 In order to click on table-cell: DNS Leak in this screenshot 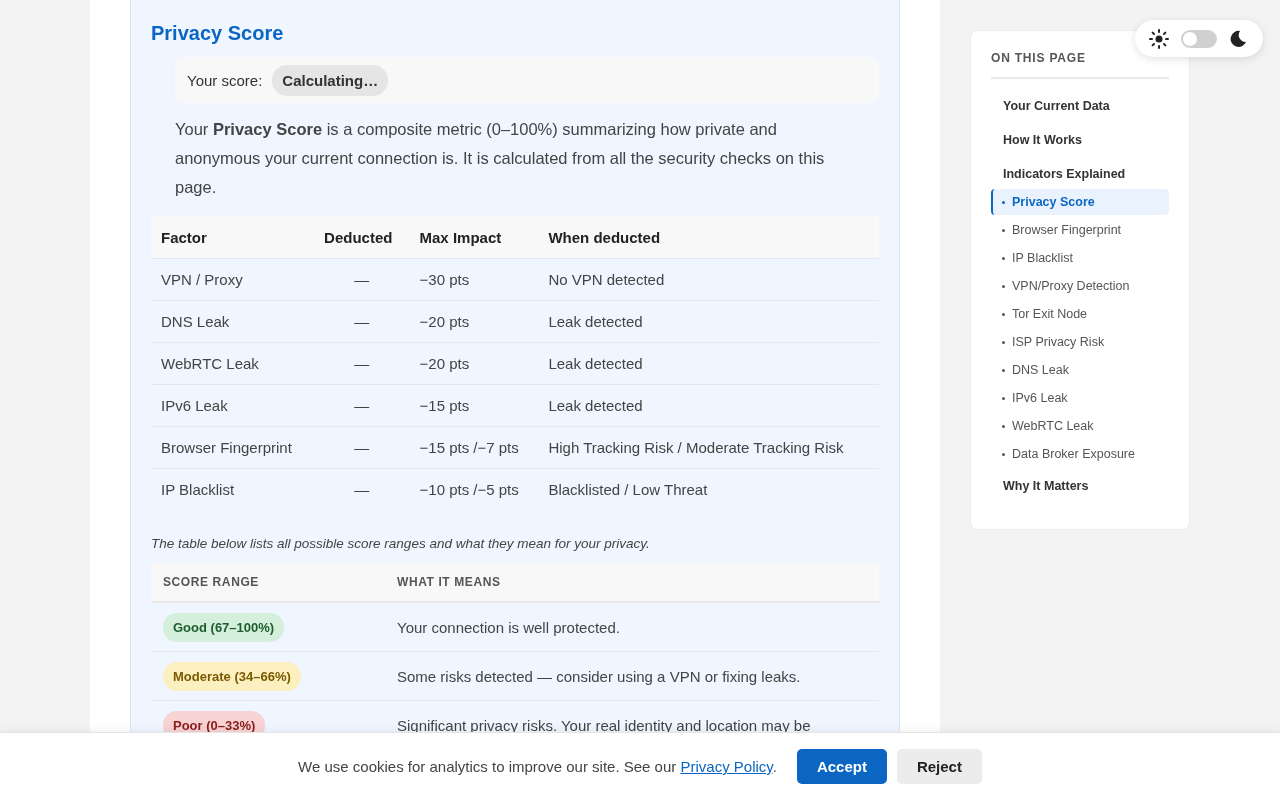, I will do `click(233, 321)`.